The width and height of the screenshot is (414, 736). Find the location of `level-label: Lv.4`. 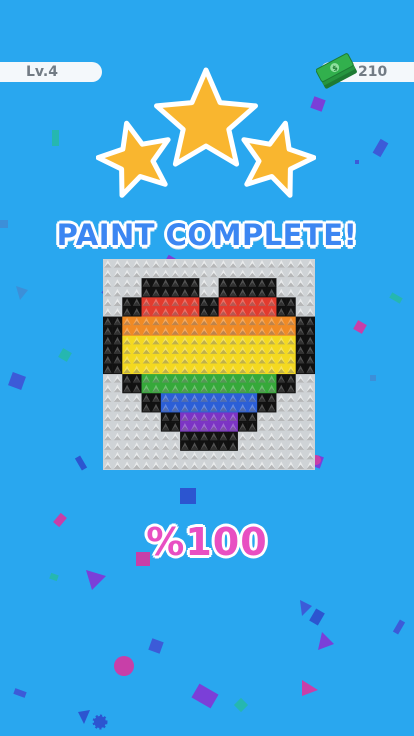

level-label: Lv.4 is located at coordinates (42, 72).